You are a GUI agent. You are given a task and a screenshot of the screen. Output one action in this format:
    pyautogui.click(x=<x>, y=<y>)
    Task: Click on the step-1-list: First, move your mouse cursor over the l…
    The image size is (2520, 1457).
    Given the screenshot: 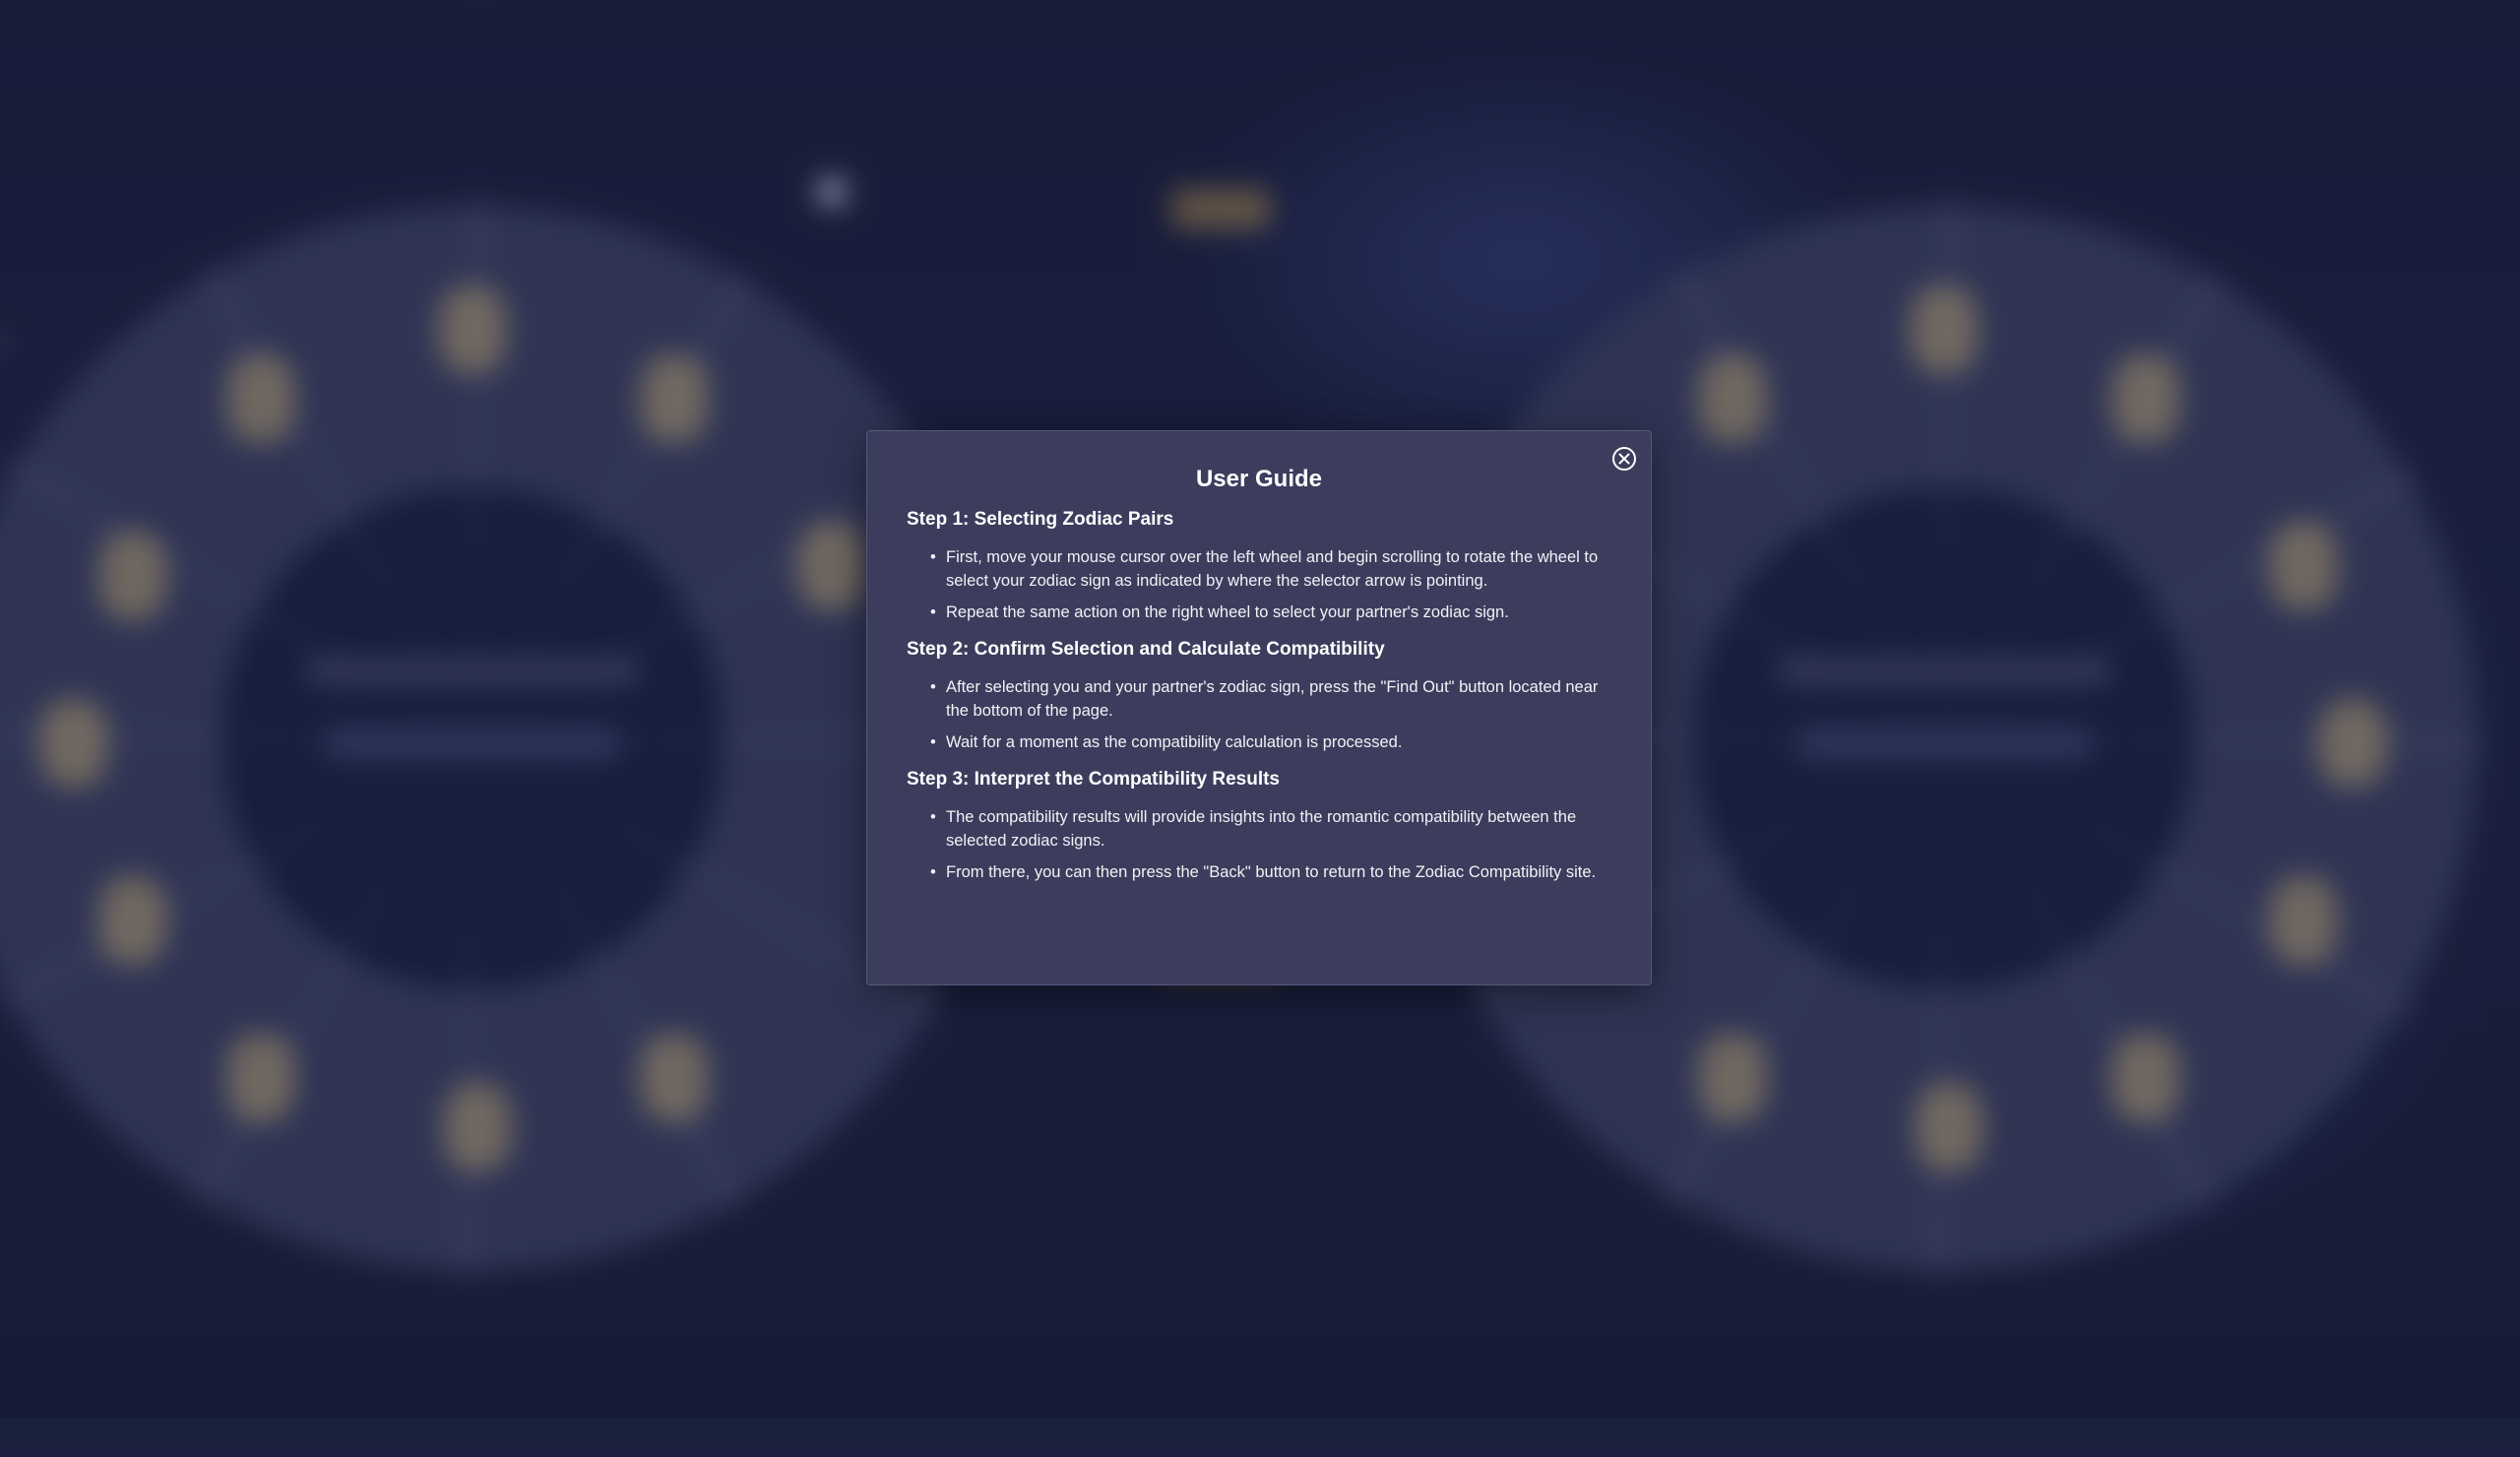 What is the action you would take?
    pyautogui.click(x=1259, y=584)
    